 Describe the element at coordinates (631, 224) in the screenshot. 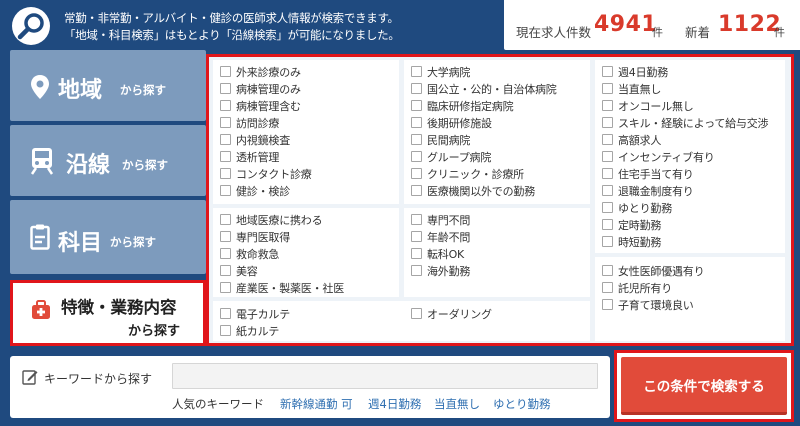

I see `checkbox-item: 定時勤務` at that location.